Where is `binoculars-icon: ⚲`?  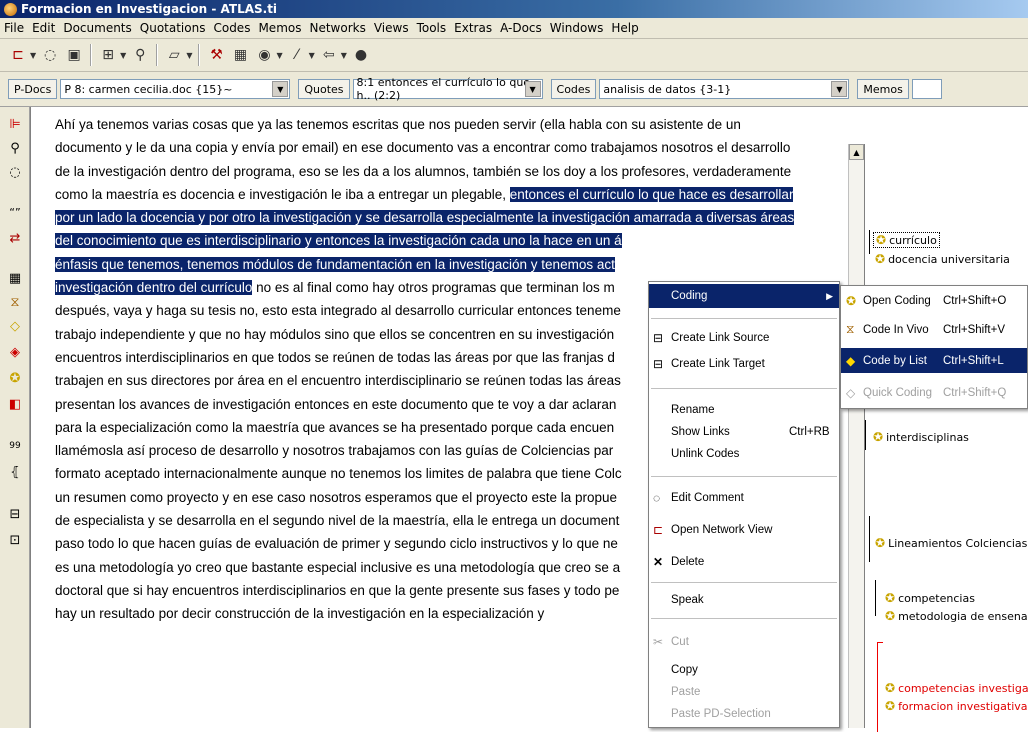
binoculars-icon: ⚲ is located at coordinates (140, 55).